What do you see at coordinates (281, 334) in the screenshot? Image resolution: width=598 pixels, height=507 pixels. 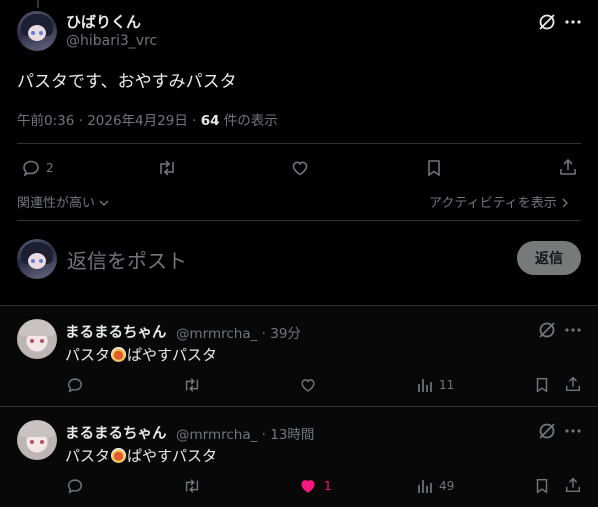 I see `reply-time: · 39分` at bounding box center [281, 334].